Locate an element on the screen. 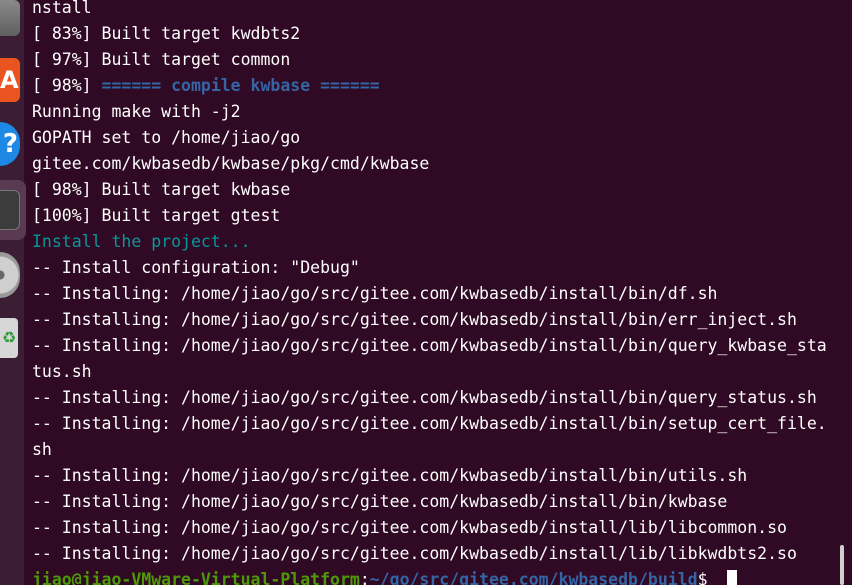  prompt-symbol: $ is located at coordinates (707, 577).